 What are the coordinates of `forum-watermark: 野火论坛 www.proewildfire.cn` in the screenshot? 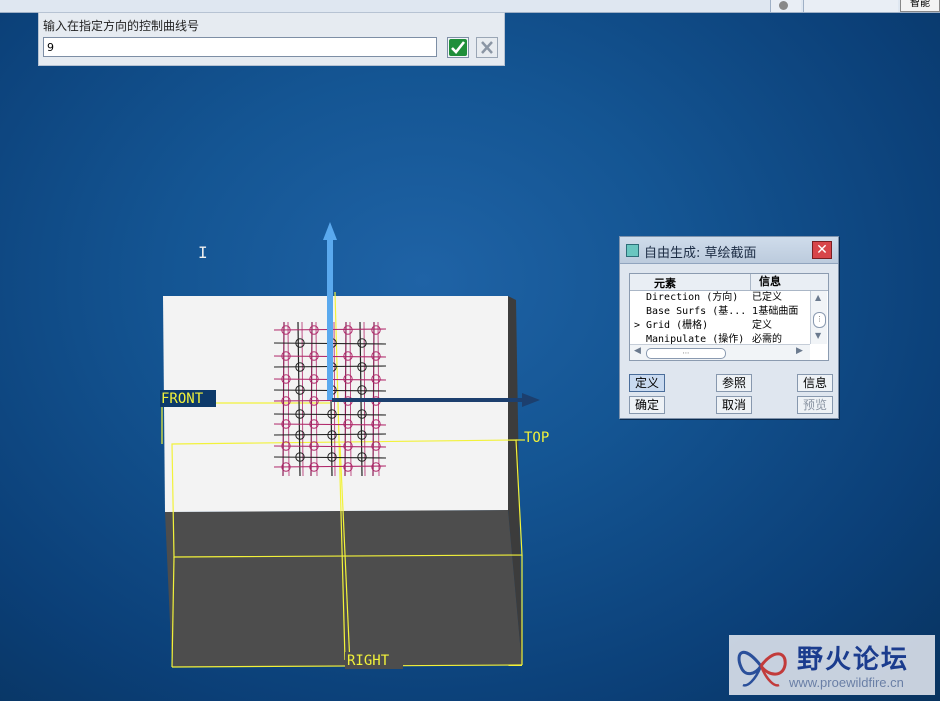 It's located at (832, 665).